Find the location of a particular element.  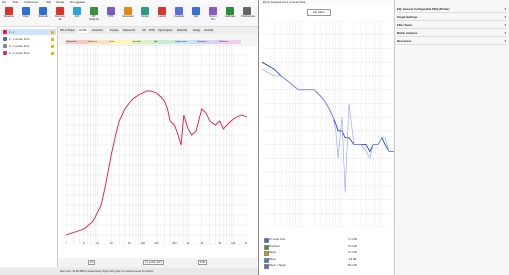

toolbar-label: Overlays is located at coordinates (179, 16).